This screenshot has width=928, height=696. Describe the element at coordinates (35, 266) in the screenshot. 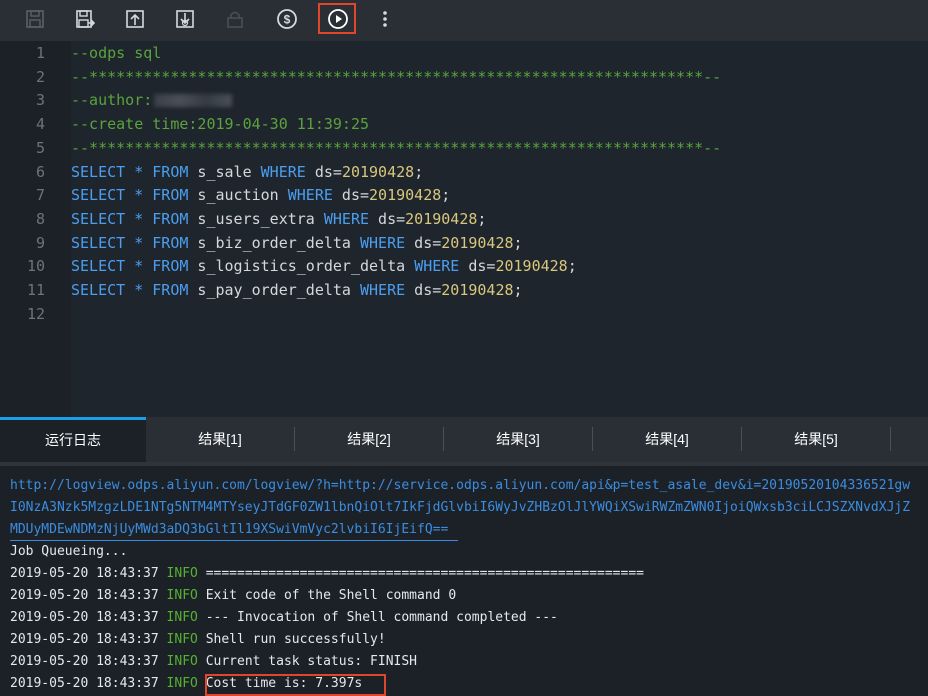

I see `line-number: 10` at that location.